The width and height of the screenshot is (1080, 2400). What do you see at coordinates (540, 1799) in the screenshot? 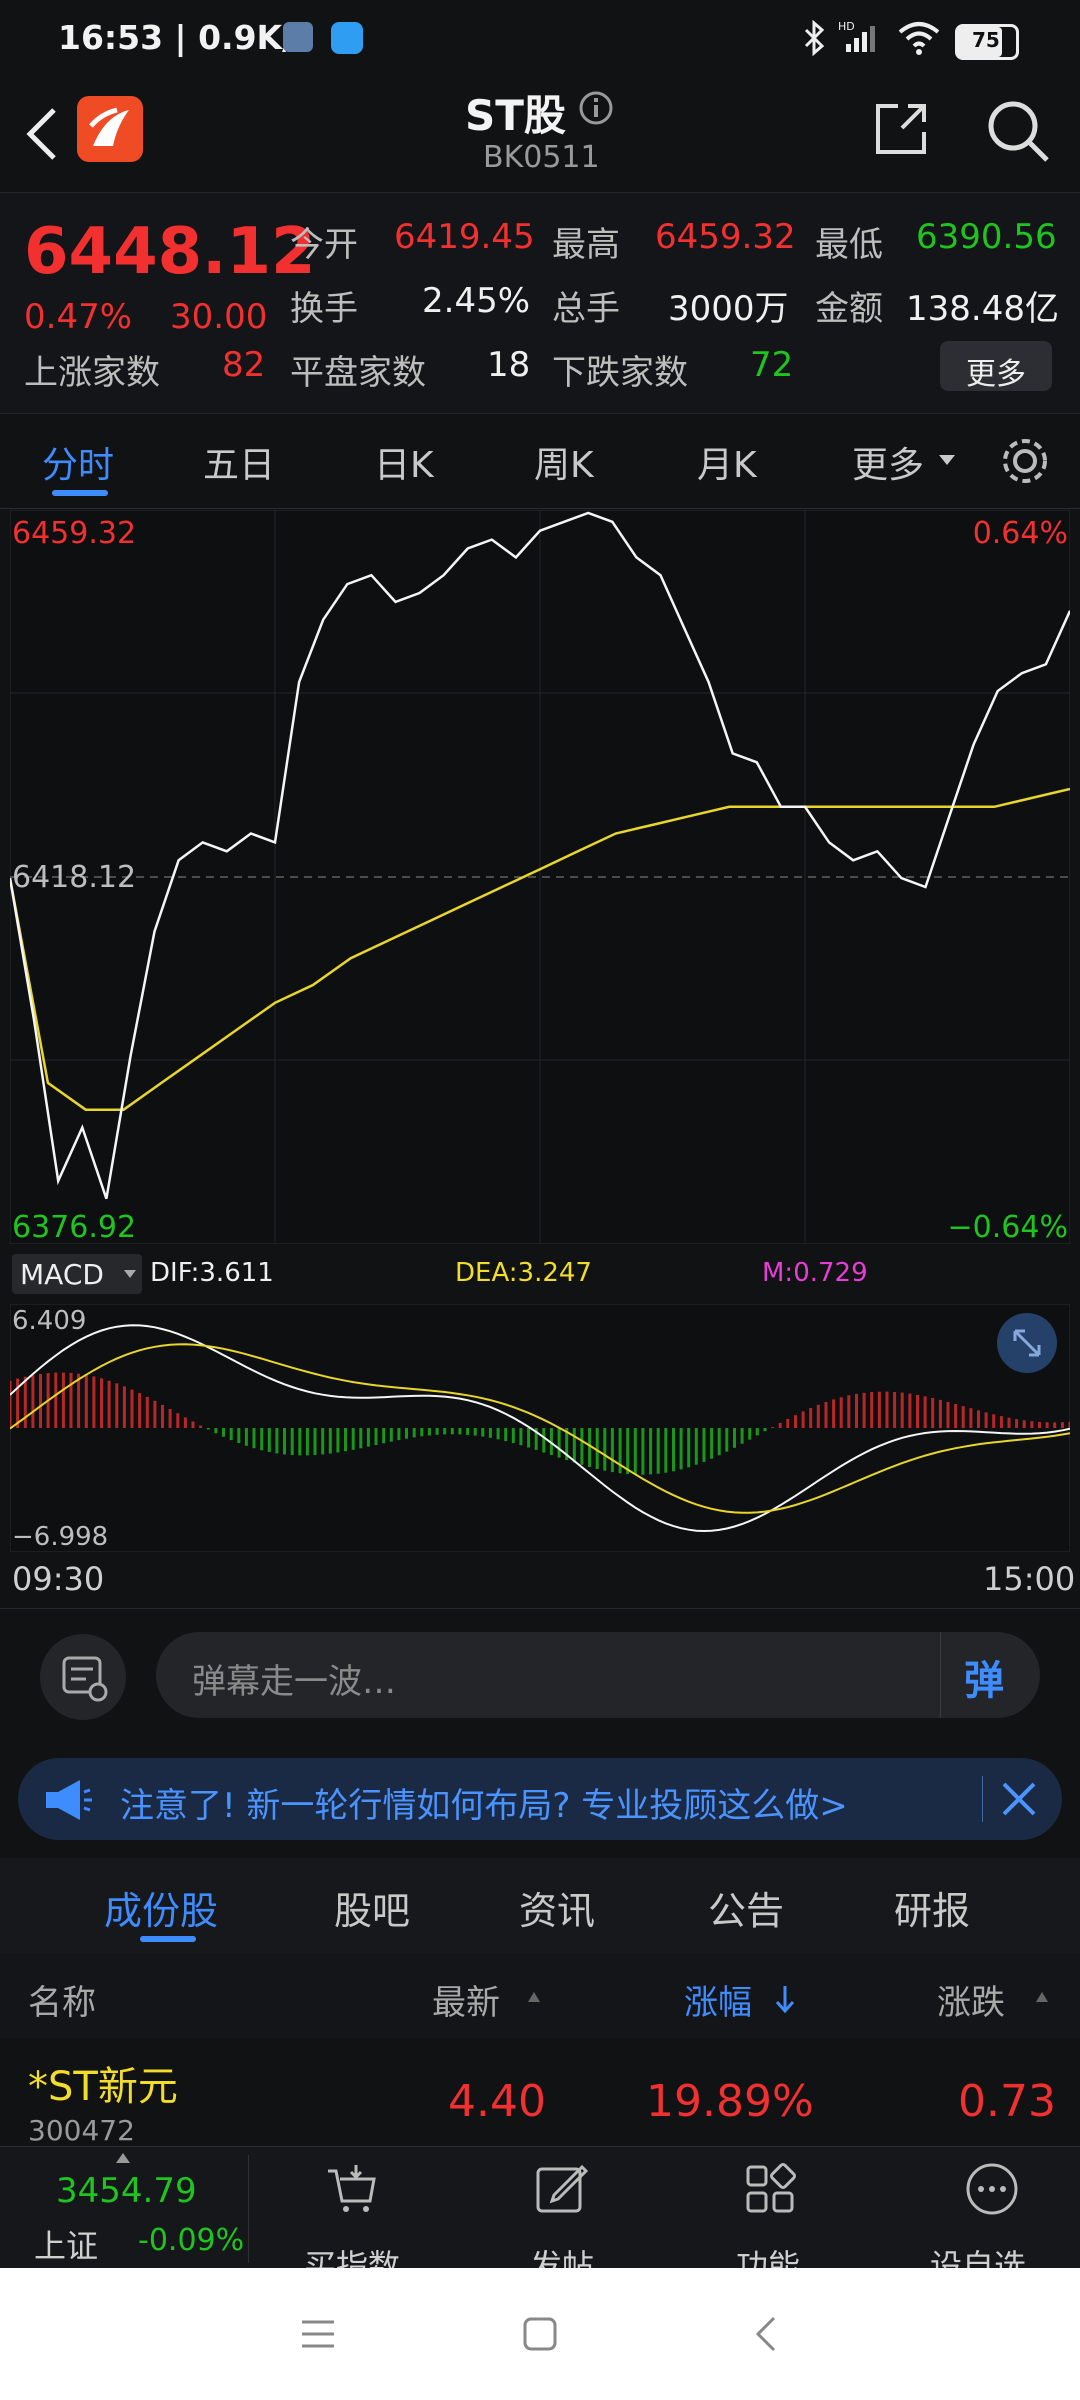
I see `notice-banner: 注意了! 新一轮行情如何布局? 专业投顾这么做>` at bounding box center [540, 1799].